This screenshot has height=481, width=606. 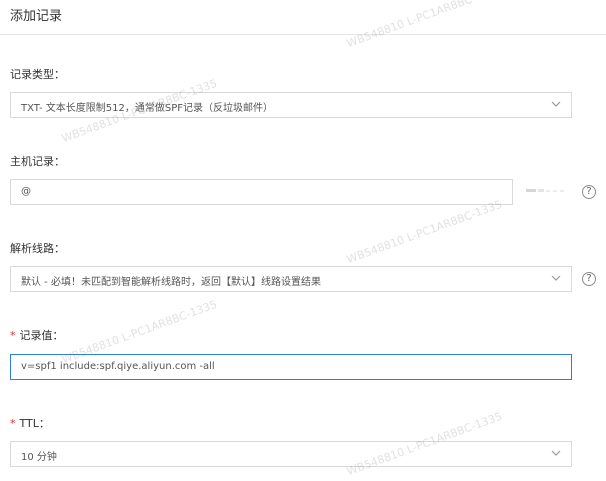 What do you see at coordinates (291, 367) in the screenshot?
I see `record-value-input: v=spf1 include:spf.qiye.aliyun.com -all` at bounding box center [291, 367].